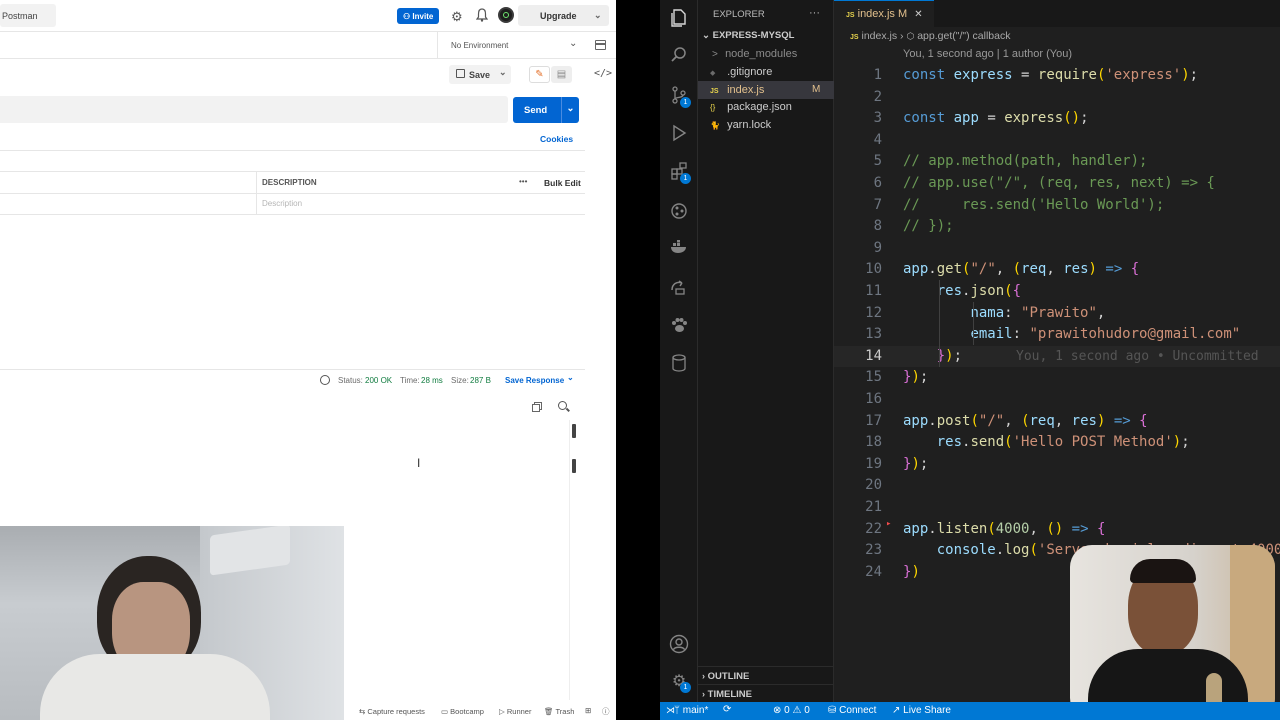  What do you see at coordinates (679, 134) in the screenshot?
I see `run-debug-icon` at bounding box center [679, 134].